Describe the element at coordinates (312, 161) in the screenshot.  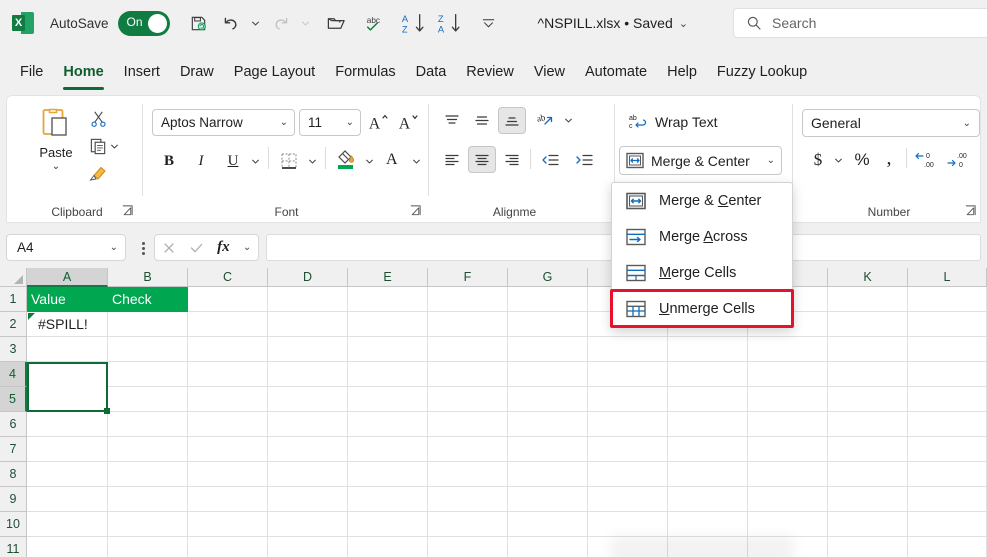
I see `borders-dropdown-chevron-icon` at that location.